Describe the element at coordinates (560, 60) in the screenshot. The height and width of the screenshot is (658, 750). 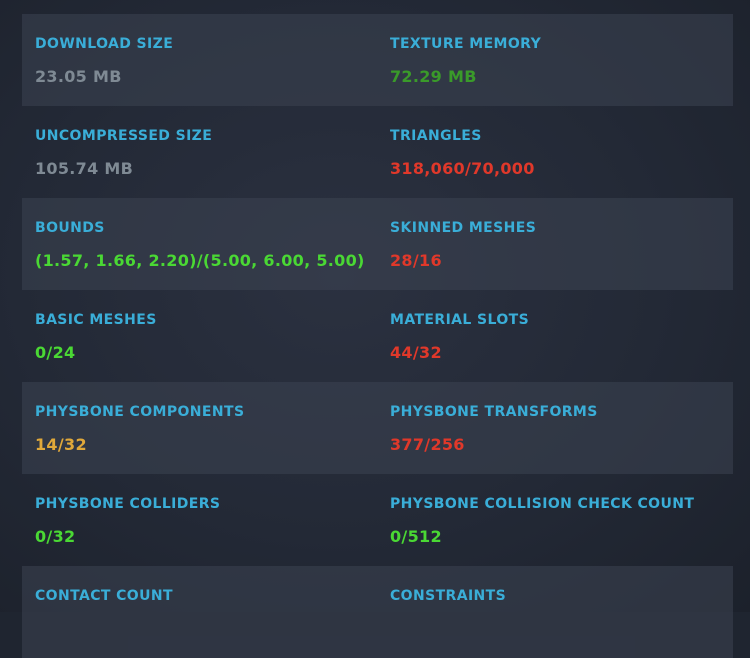
I see `stat-texture-memory: TEXTURE MEMORY 72.29 MB` at that location.